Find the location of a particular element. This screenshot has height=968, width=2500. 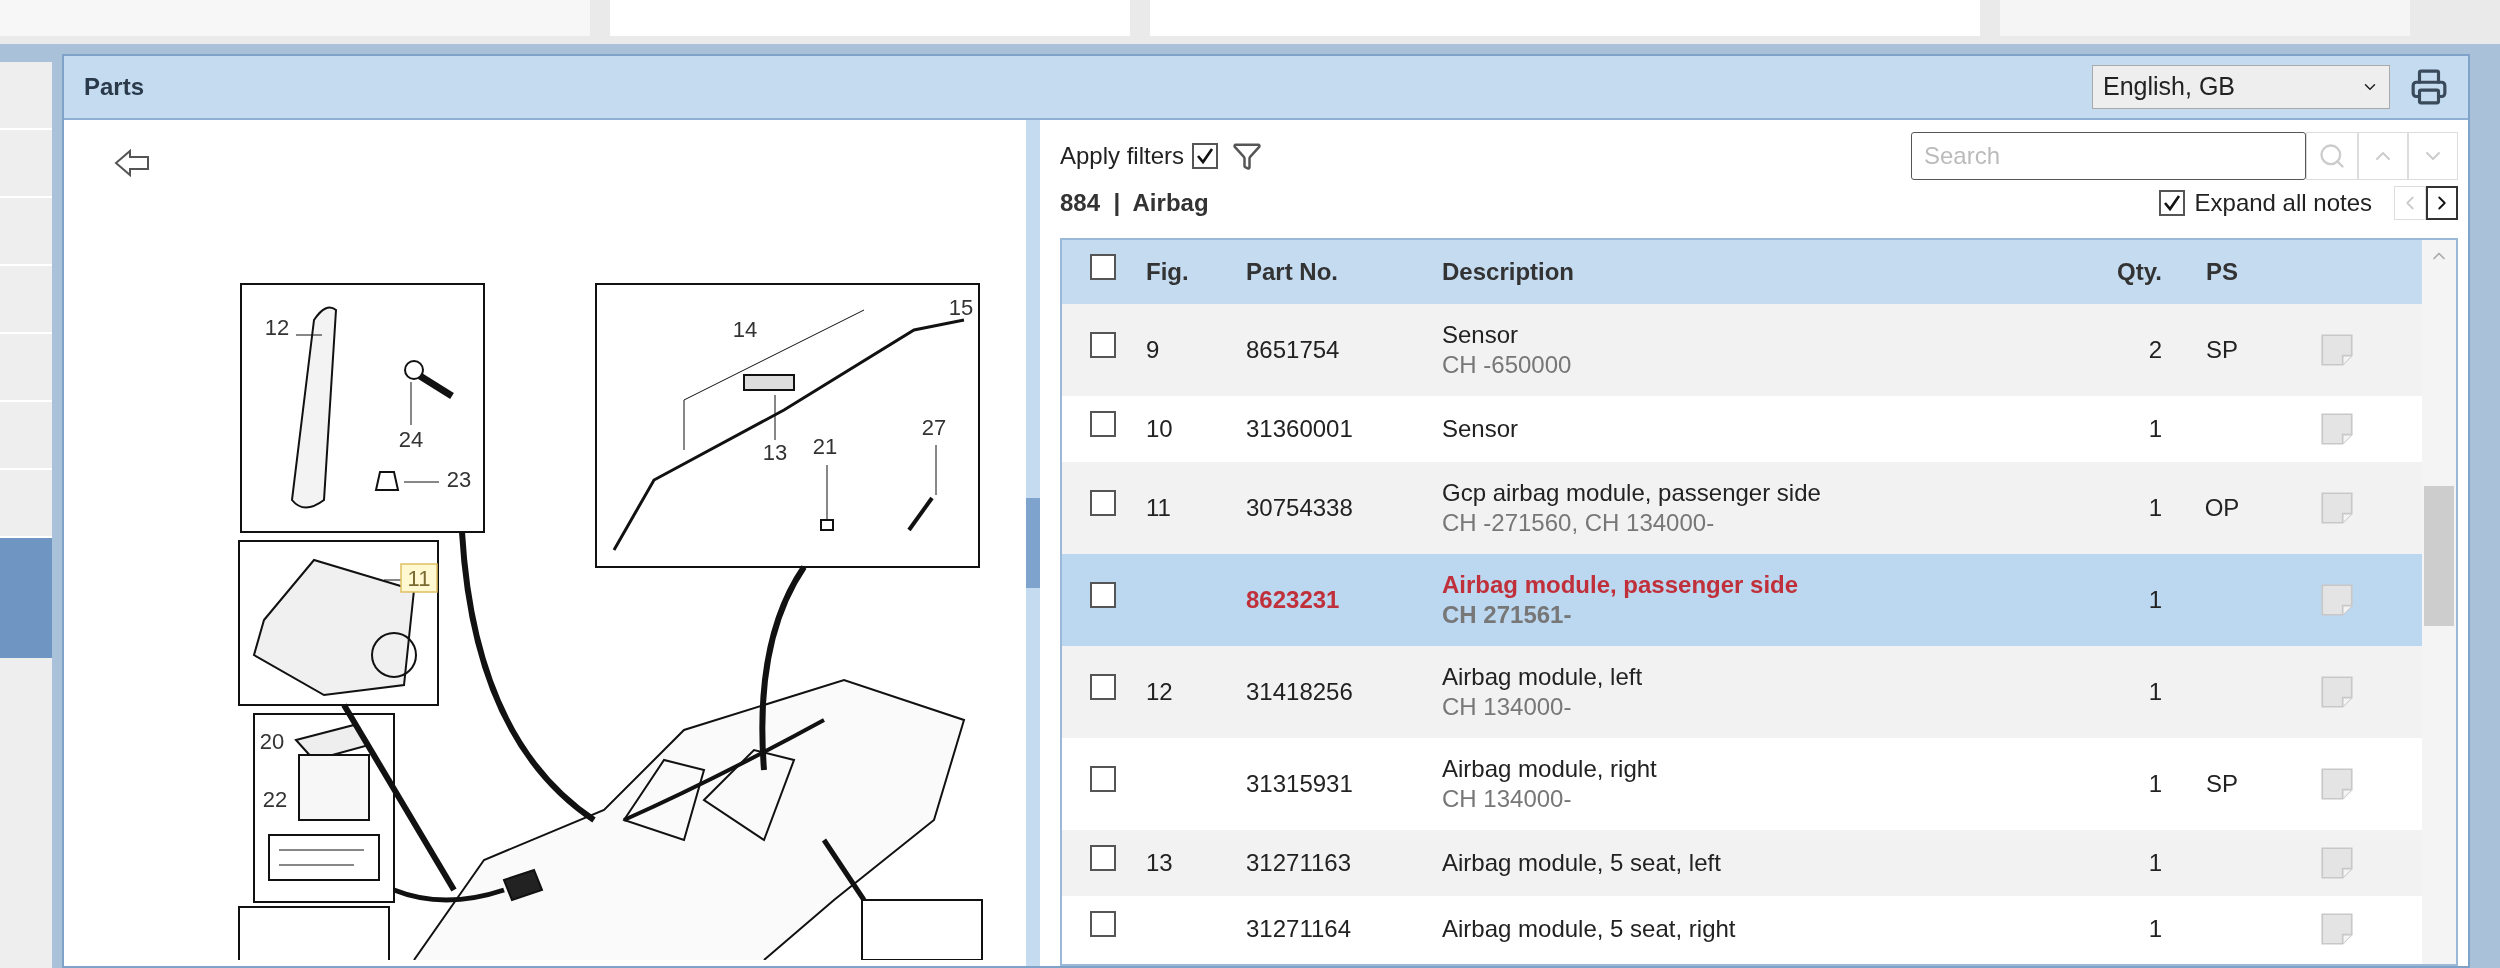

part-number-cell-text: 30754338 is located at coordinates (1300, 508).